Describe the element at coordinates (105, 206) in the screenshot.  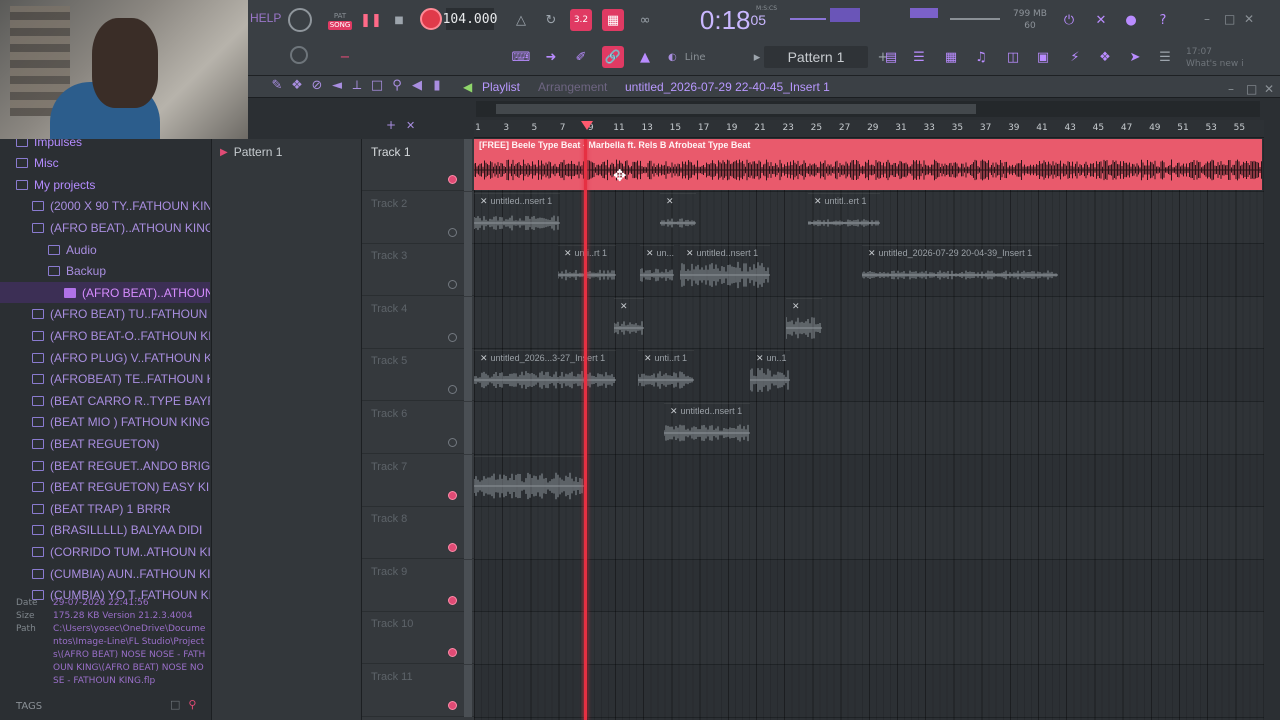
I see `browser-folder-item: (2000 X 90 TY..FATHOUN KING` at that location.